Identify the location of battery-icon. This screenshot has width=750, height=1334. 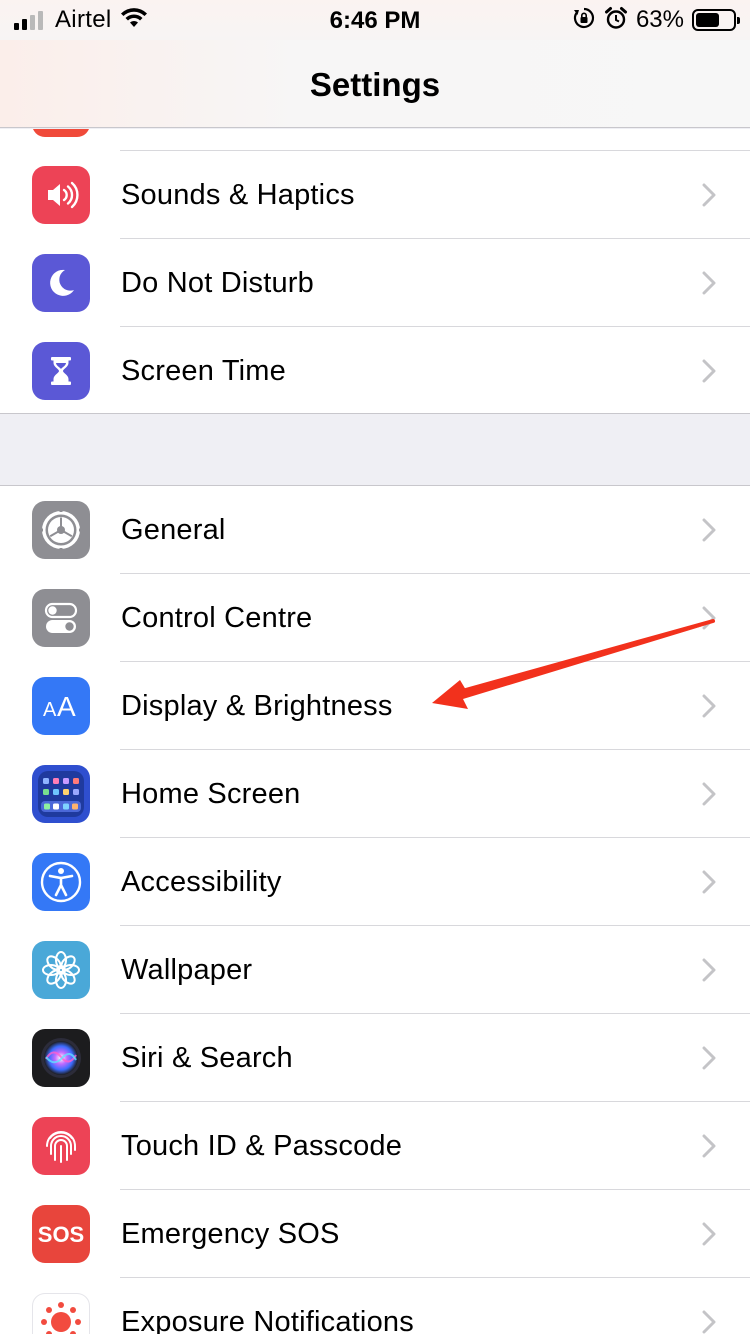
(716, 20).